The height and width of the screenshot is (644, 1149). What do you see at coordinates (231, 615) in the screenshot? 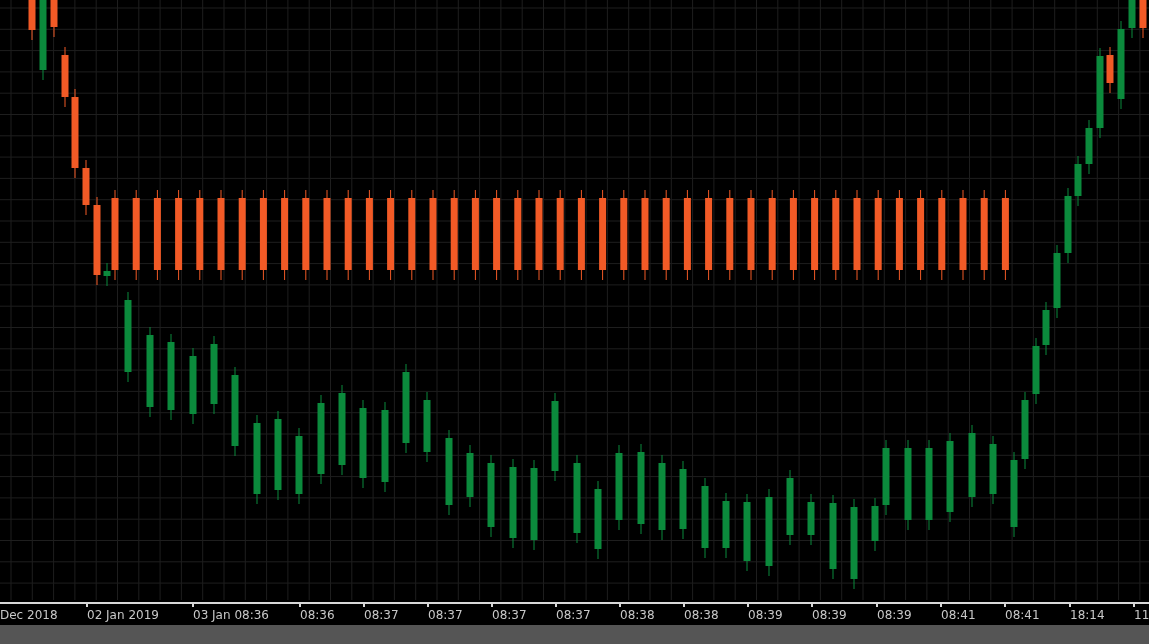
I see `axis-label: 03 Jan 08:36` at bounding box center [231, 615].